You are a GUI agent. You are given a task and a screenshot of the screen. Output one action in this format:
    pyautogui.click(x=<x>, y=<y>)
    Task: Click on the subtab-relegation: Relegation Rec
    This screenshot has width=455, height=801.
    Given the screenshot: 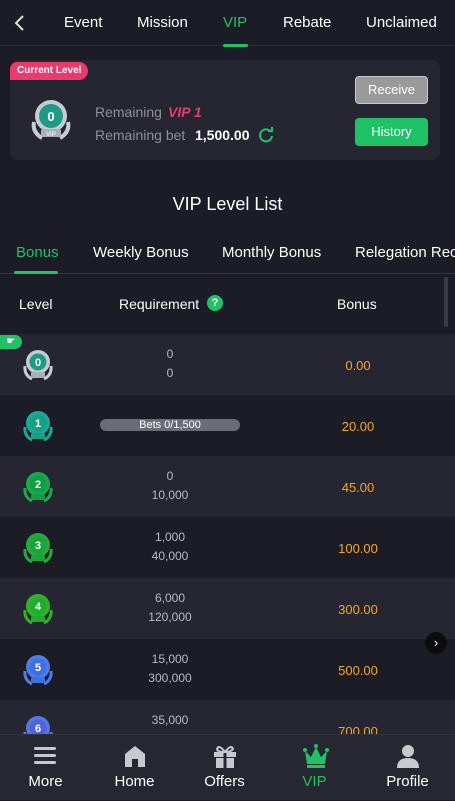 What is the action you would take?
    pyautogui.click(x=405, y=252)
    